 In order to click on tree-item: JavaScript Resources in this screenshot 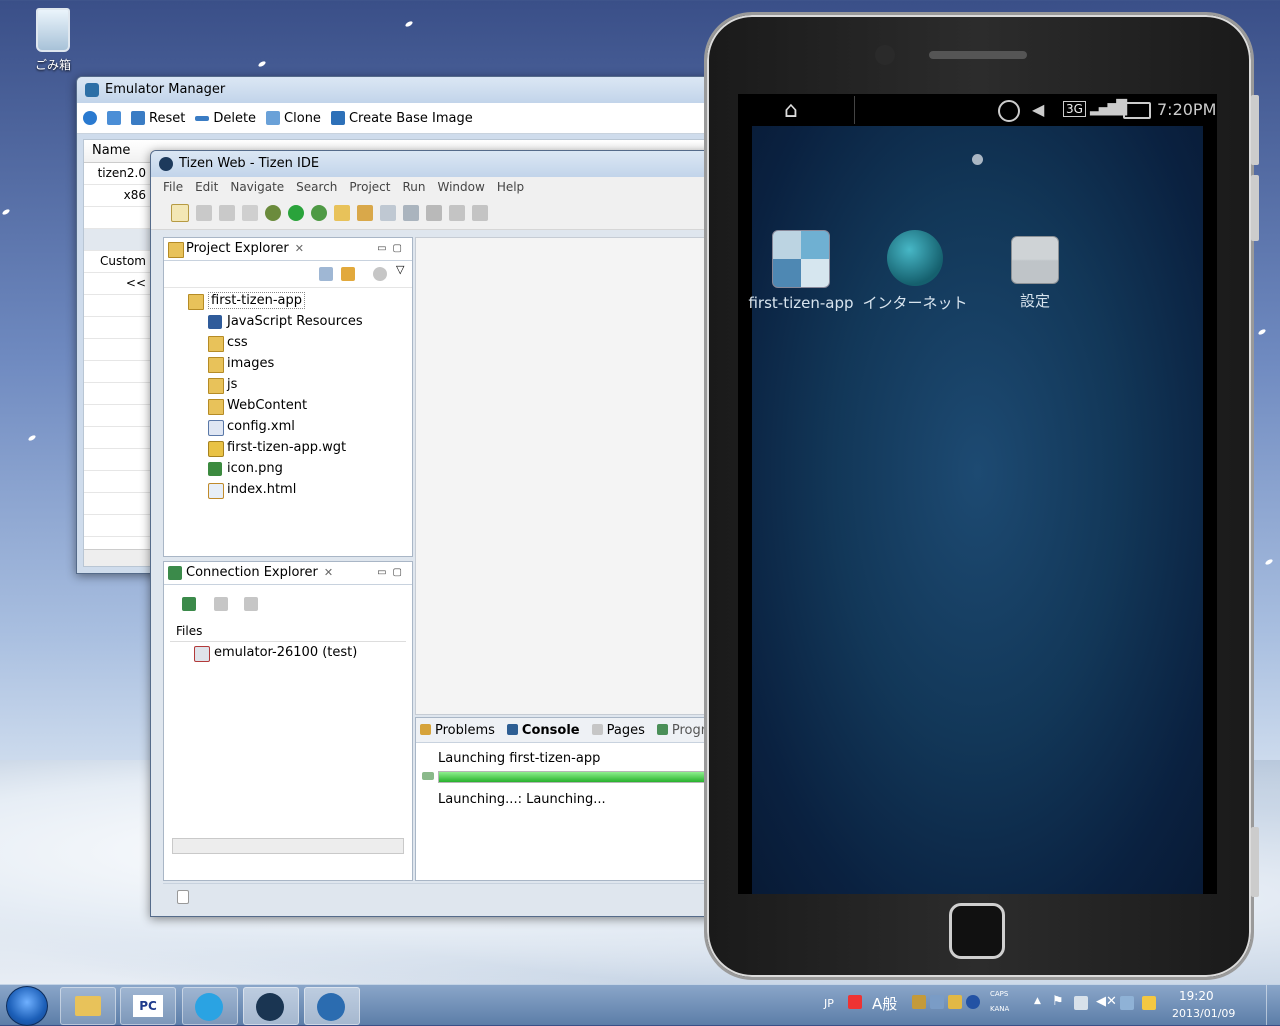, I will do `click(288, 321)`.